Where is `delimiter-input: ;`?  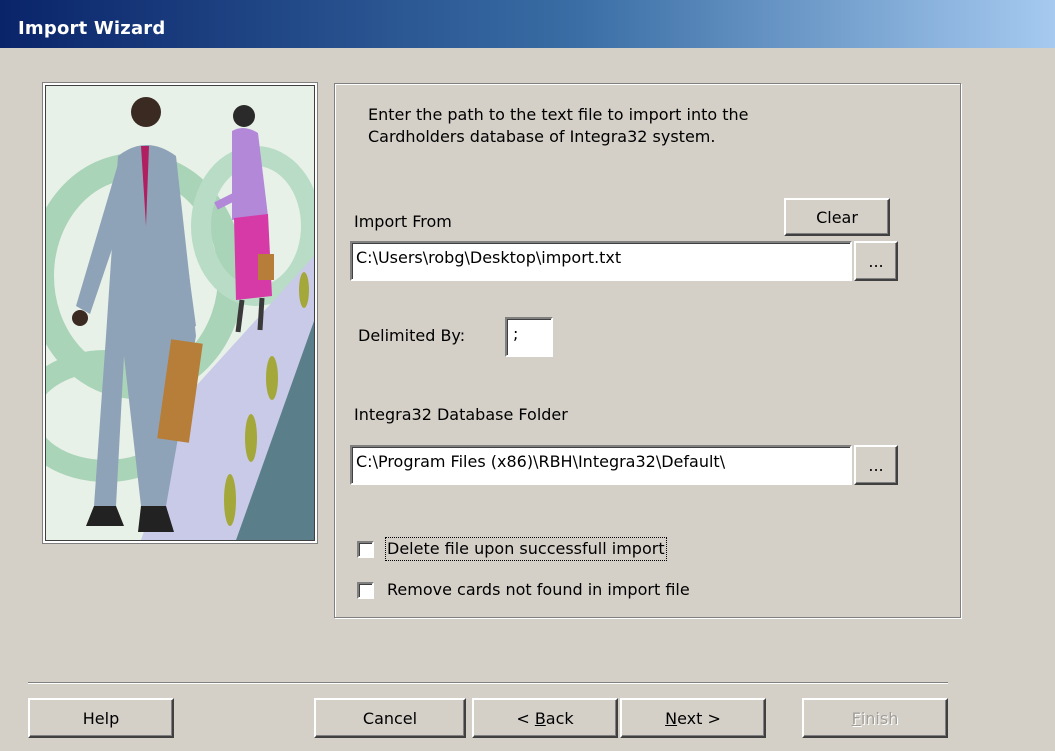
delimiter-input: ; is located at coordinates (529, 337).